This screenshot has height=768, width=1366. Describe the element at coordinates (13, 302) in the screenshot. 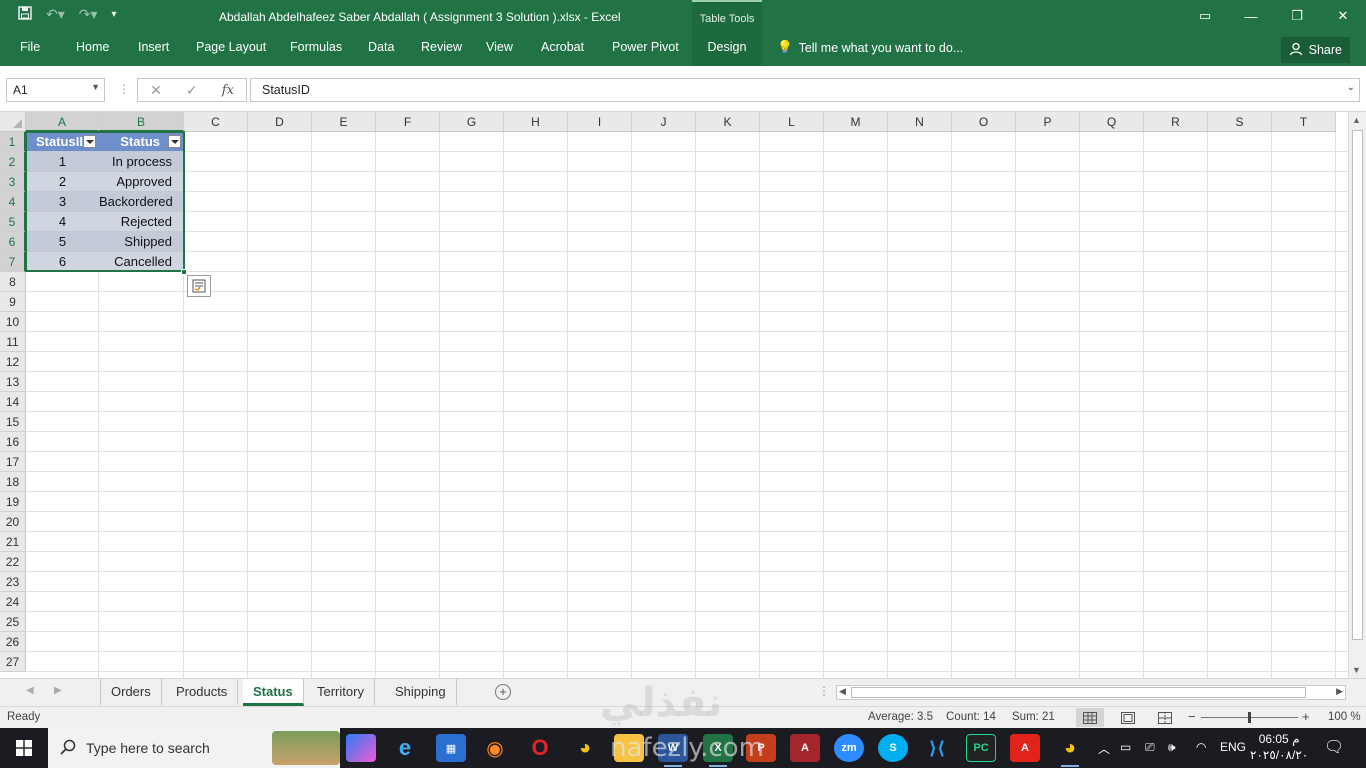

I see `row-header-9: 9` at that location.